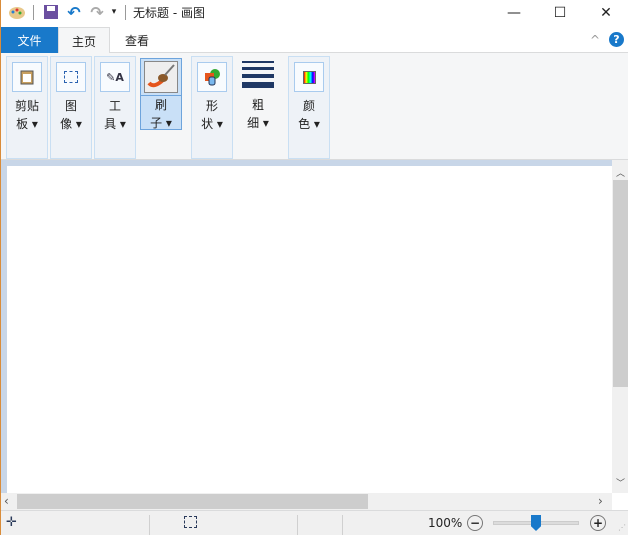  What do you see at coordinates (51, 12) in the screenshot?
I see `save-icon` at bounding box center [51, 12].